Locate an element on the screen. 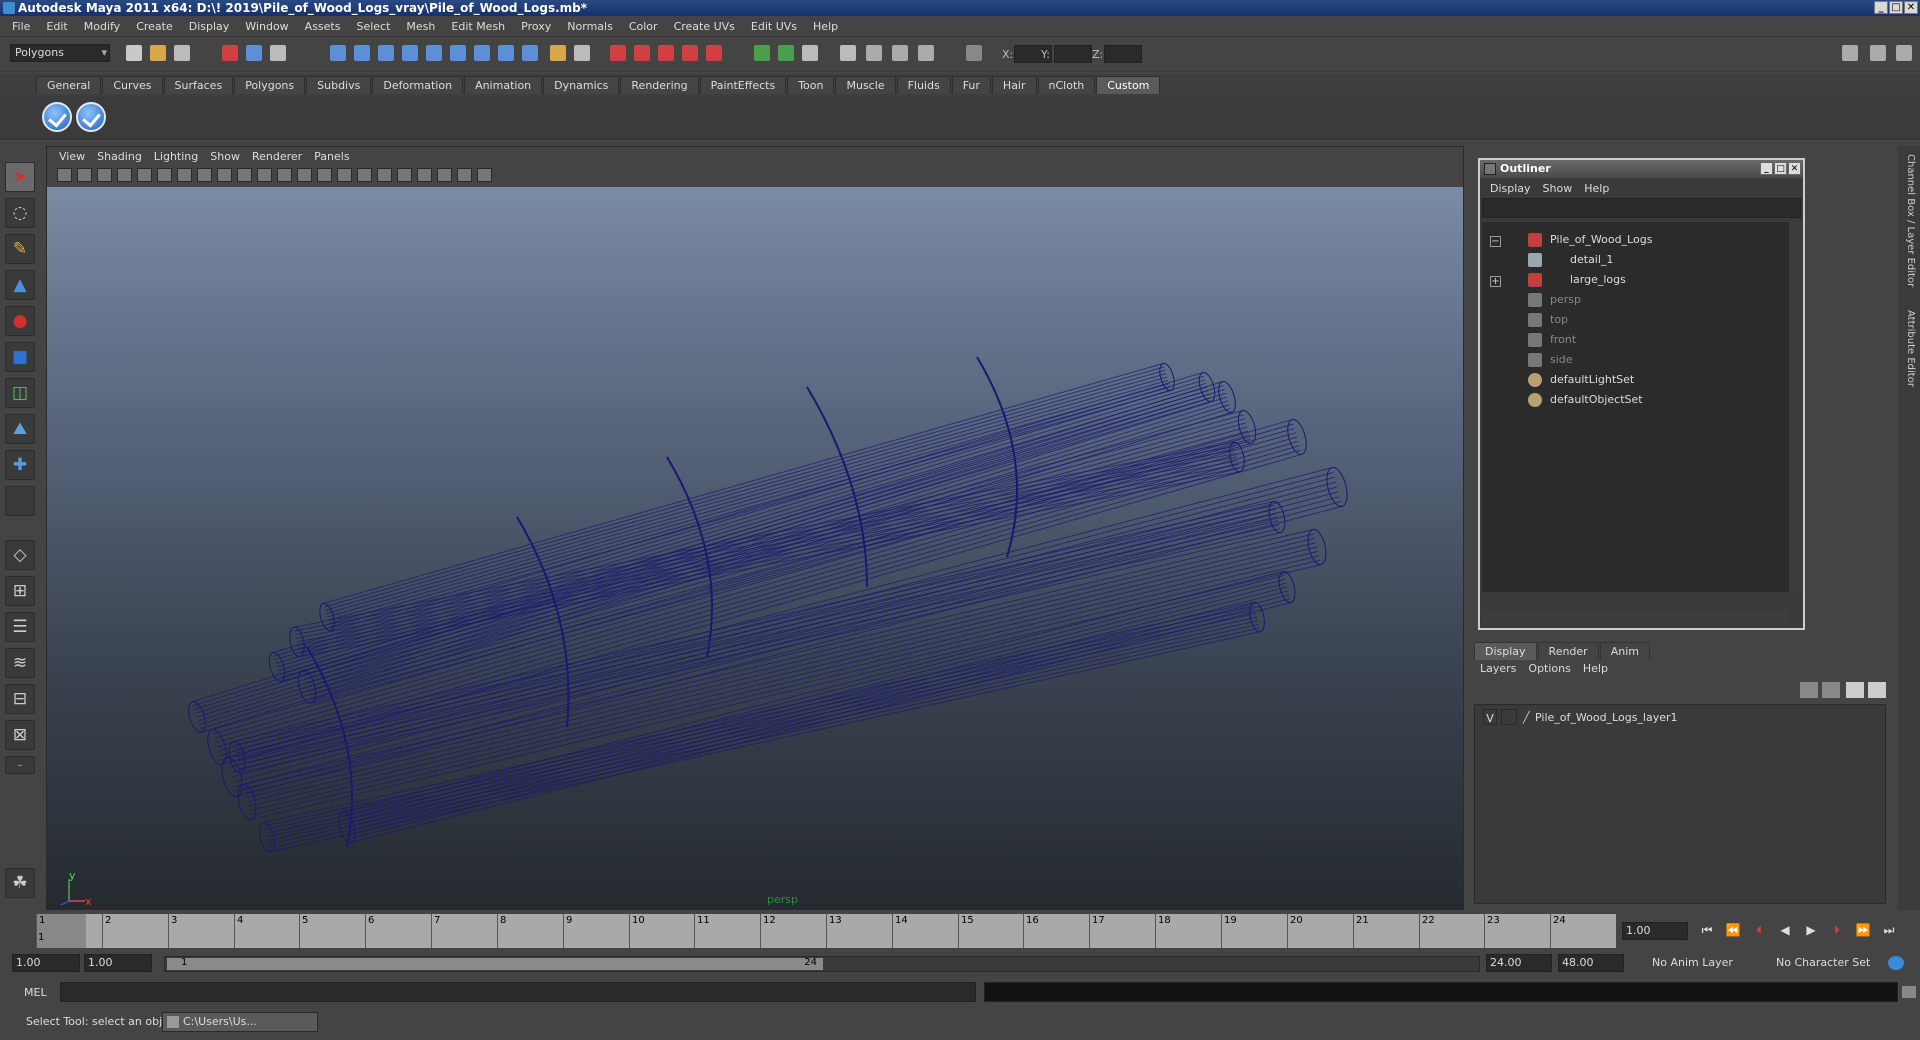 This screenshot has height=1040, width=1920. save-scene-icon is located at coordinates (182, 53).